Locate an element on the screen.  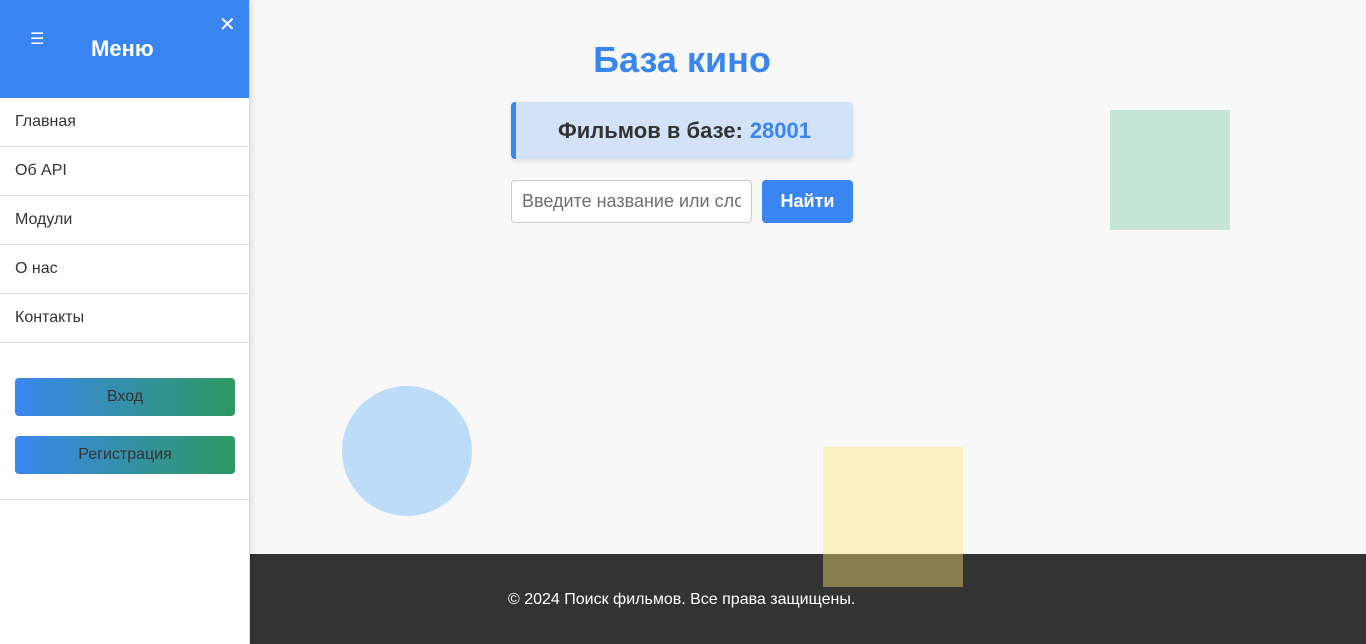
auth-block: Вход Регистрация is located at coordinates (124, 421).